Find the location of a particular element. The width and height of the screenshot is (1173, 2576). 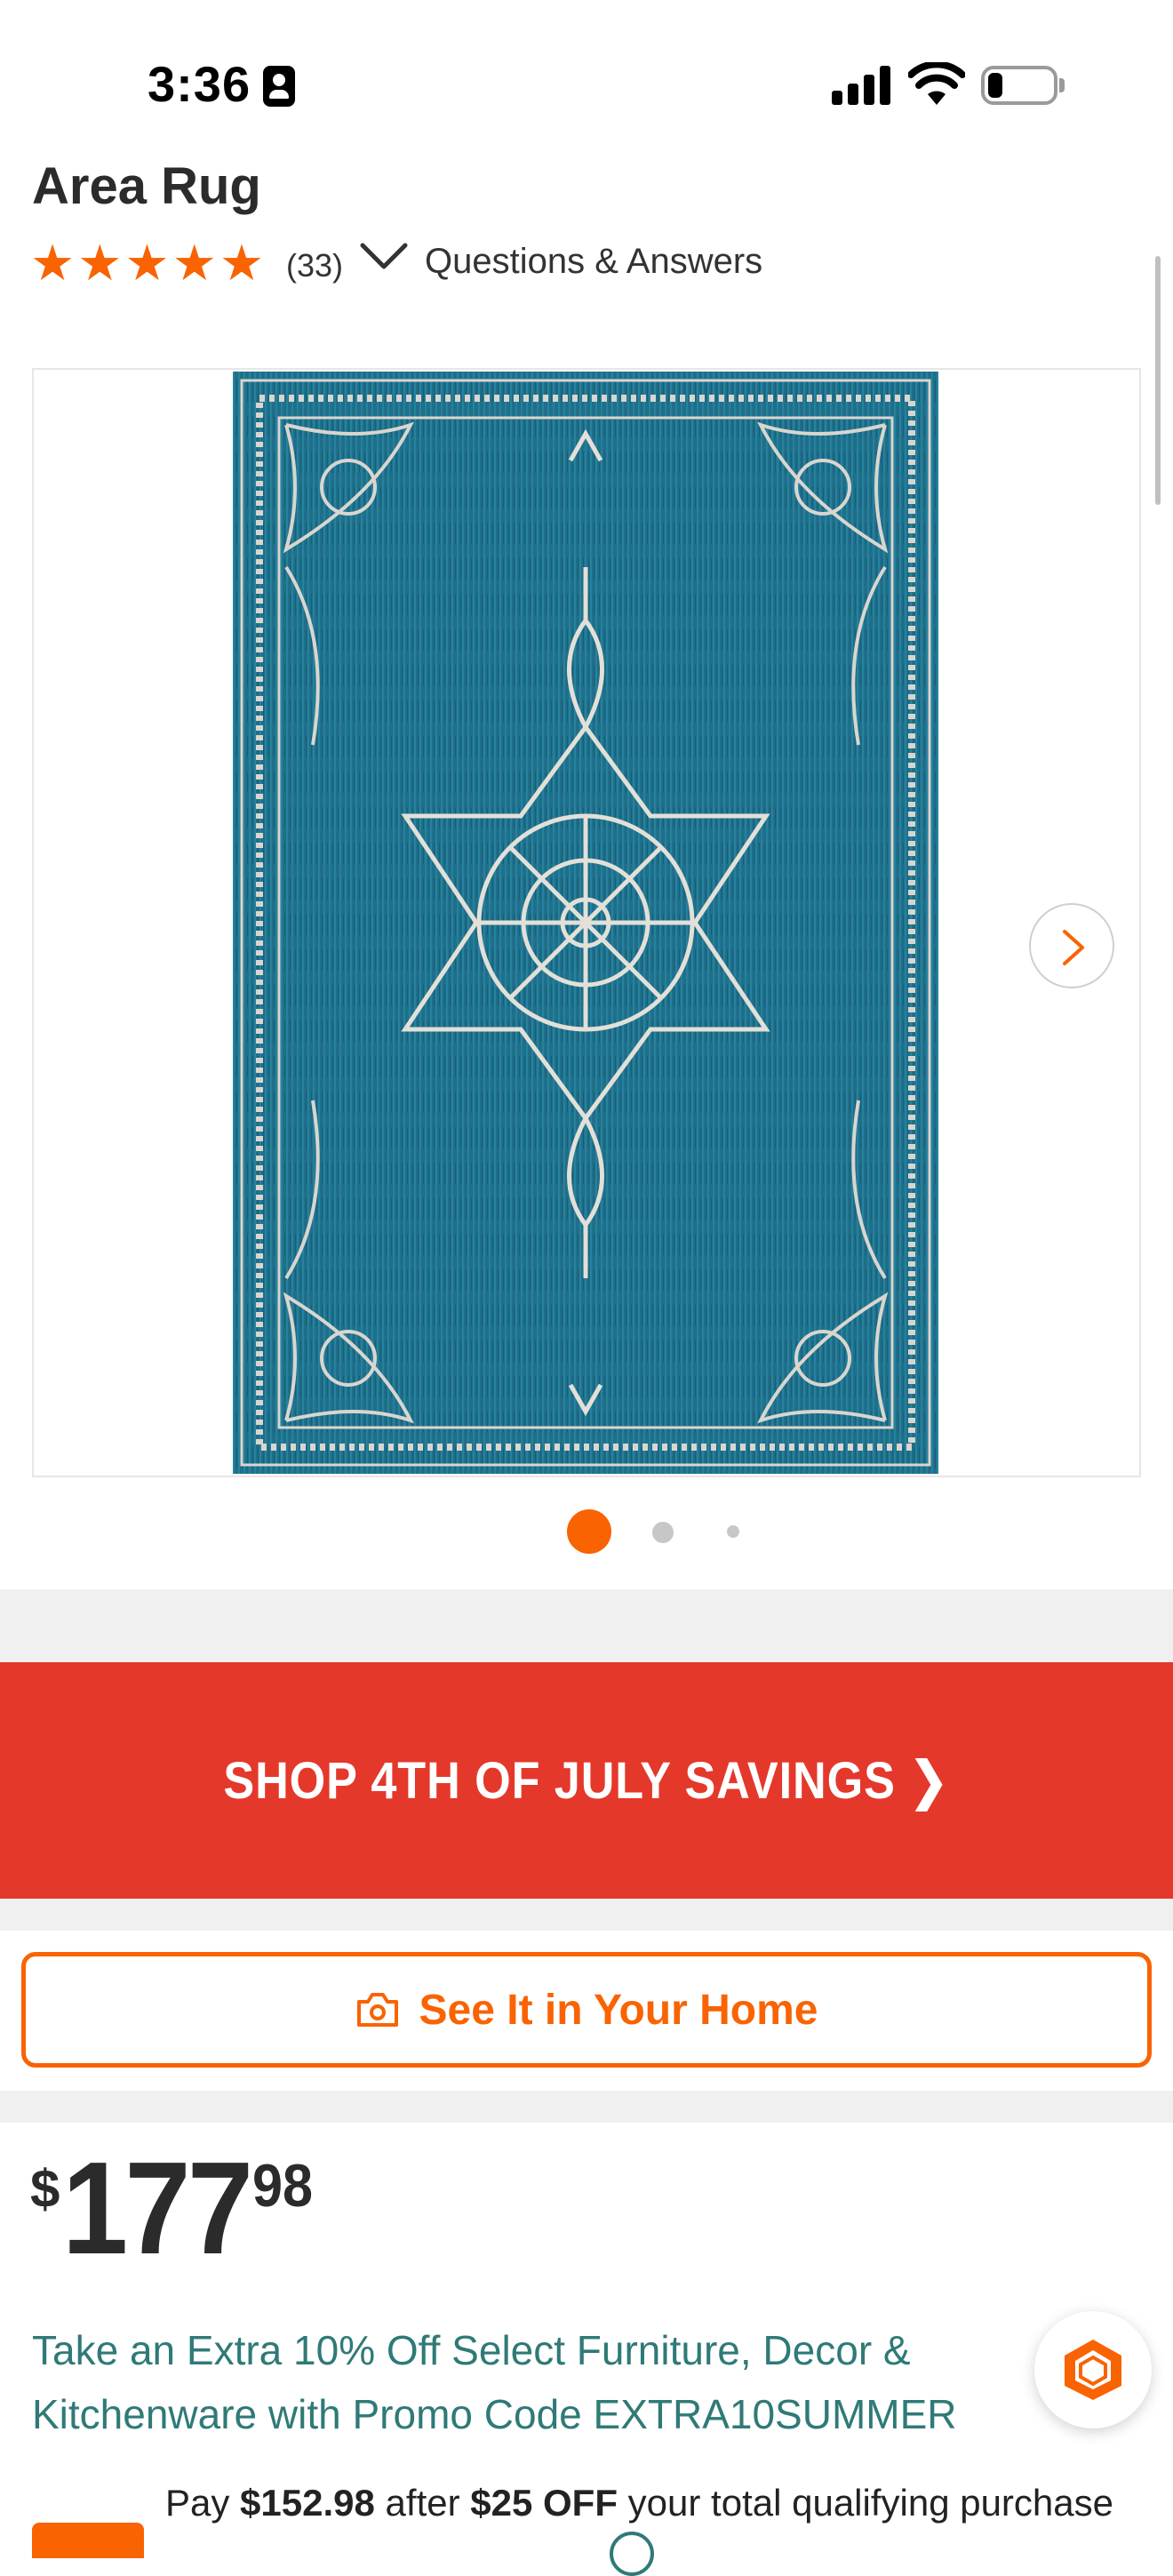

info-icon is located at coordinates (632, 2554).